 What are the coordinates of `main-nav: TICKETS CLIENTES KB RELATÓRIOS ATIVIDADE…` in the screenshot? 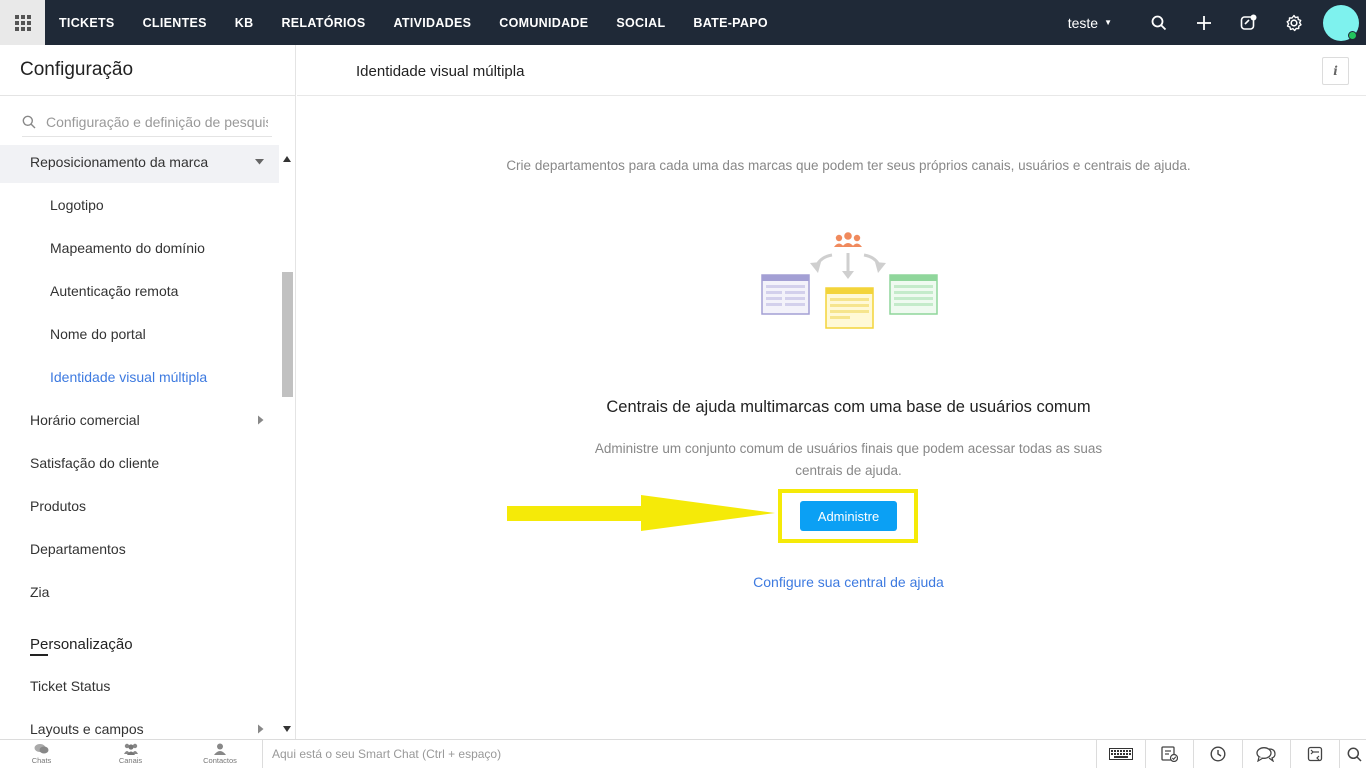 It's located at (427, 22).